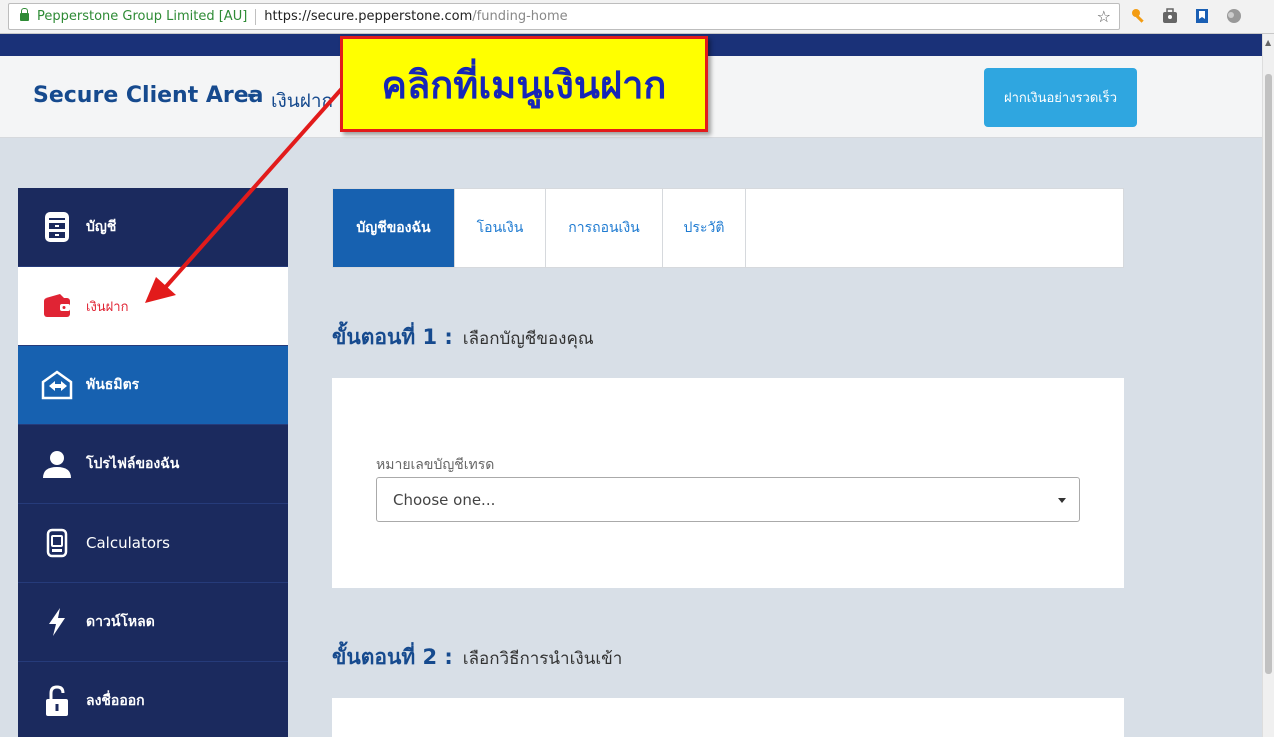  I want to click on tab-history: ประวัติ, so click(704, 228).